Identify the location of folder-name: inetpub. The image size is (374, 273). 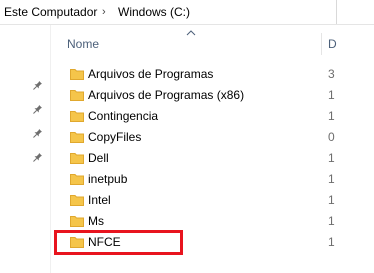
(108, 179).